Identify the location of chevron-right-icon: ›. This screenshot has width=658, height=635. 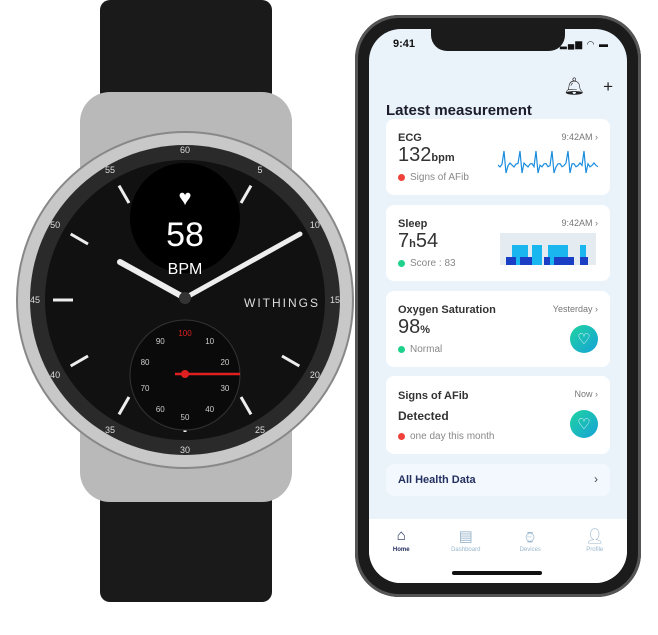
(596, 479).